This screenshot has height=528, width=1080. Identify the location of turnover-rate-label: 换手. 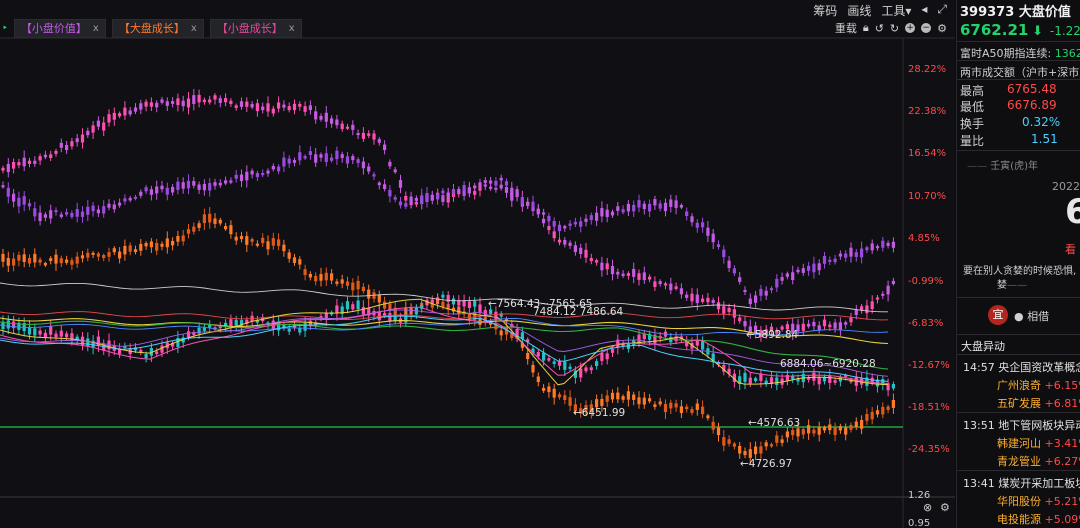
(972, 124).